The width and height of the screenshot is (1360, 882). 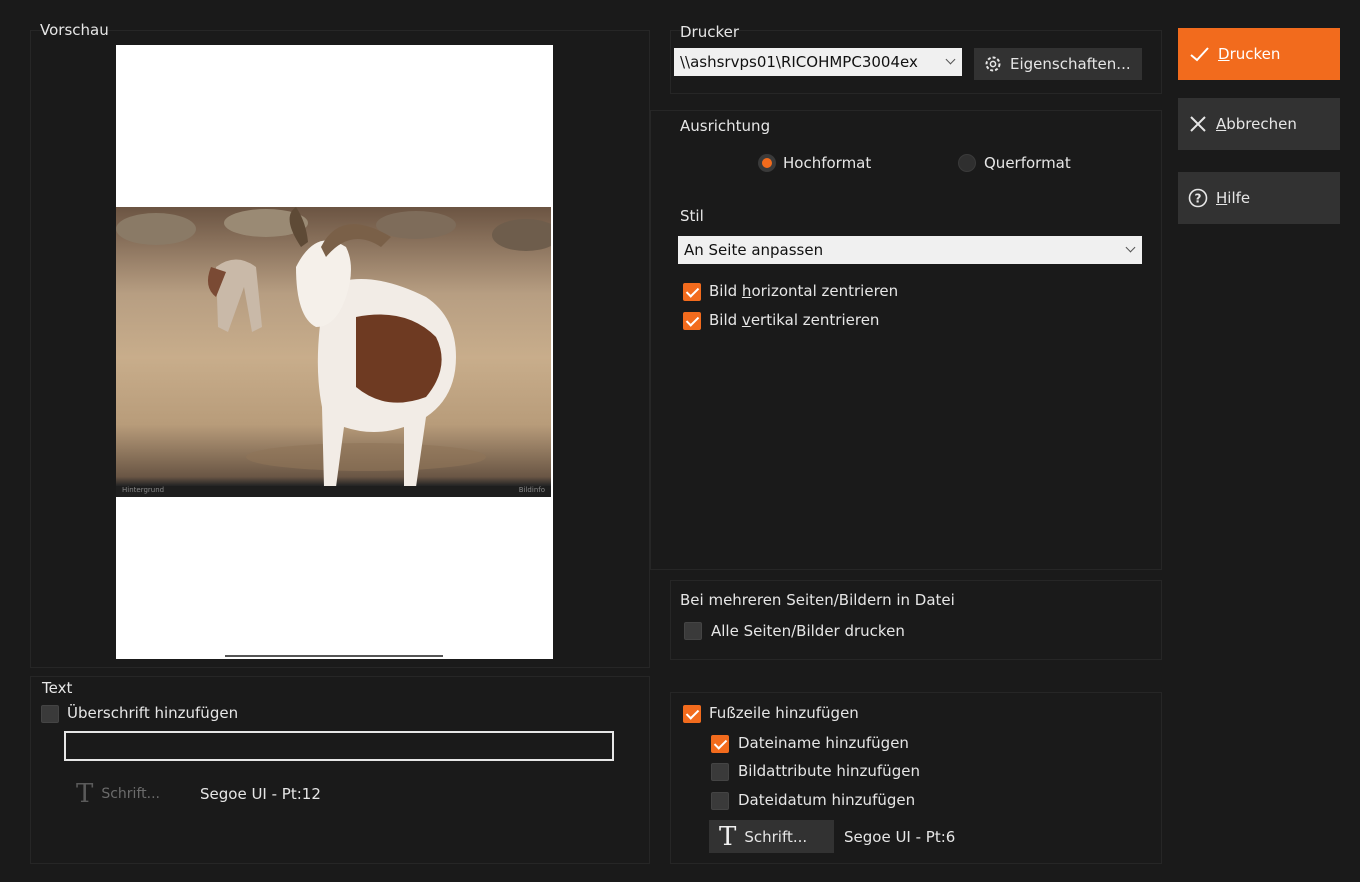 What do you see at coordinates (725, 320) in the screenshot?
I see `center-vertical-label-pre: Bild` at bounding box center [725, 320].